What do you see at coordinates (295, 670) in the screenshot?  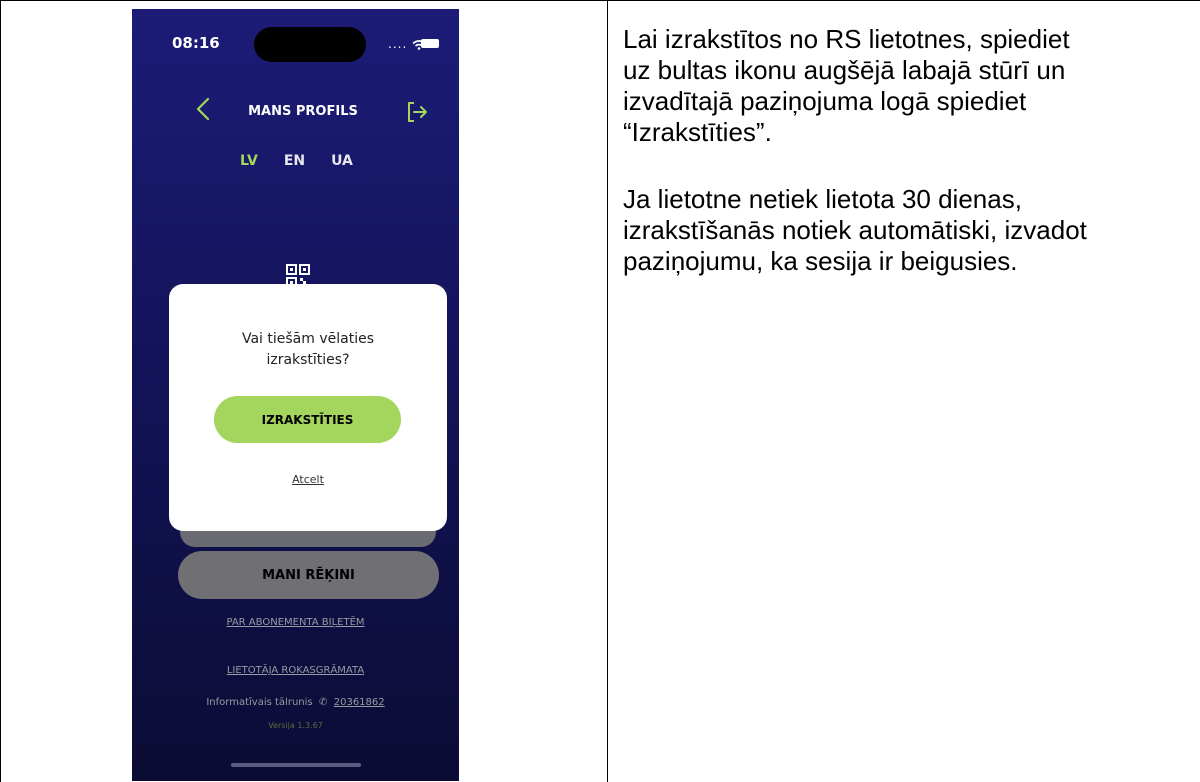 I see `user-manual-link: LIETOTĀJA ROKASGRĀMATA` at bounding box center [295, 670].